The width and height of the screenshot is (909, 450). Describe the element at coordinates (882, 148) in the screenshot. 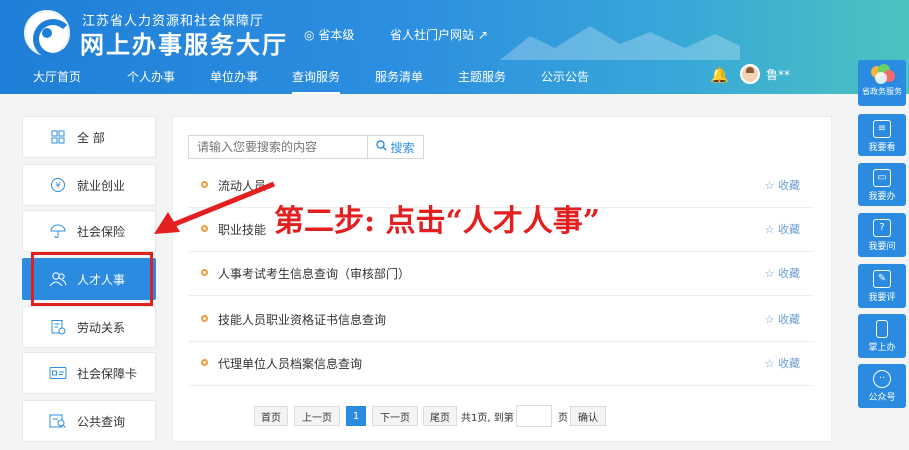

I see `right-bar-label: 我要看` at that location.